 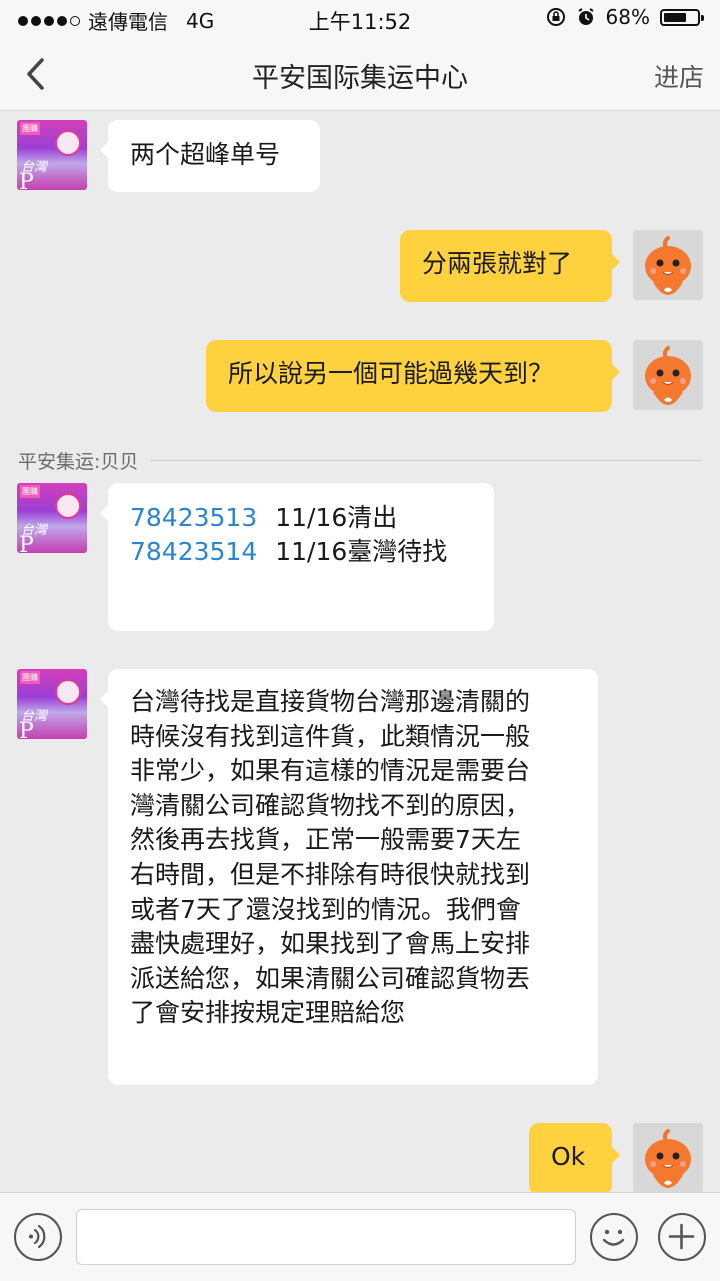 I want to click on message-bubble-outgoing: Ok, so click(x=574, y=1157).